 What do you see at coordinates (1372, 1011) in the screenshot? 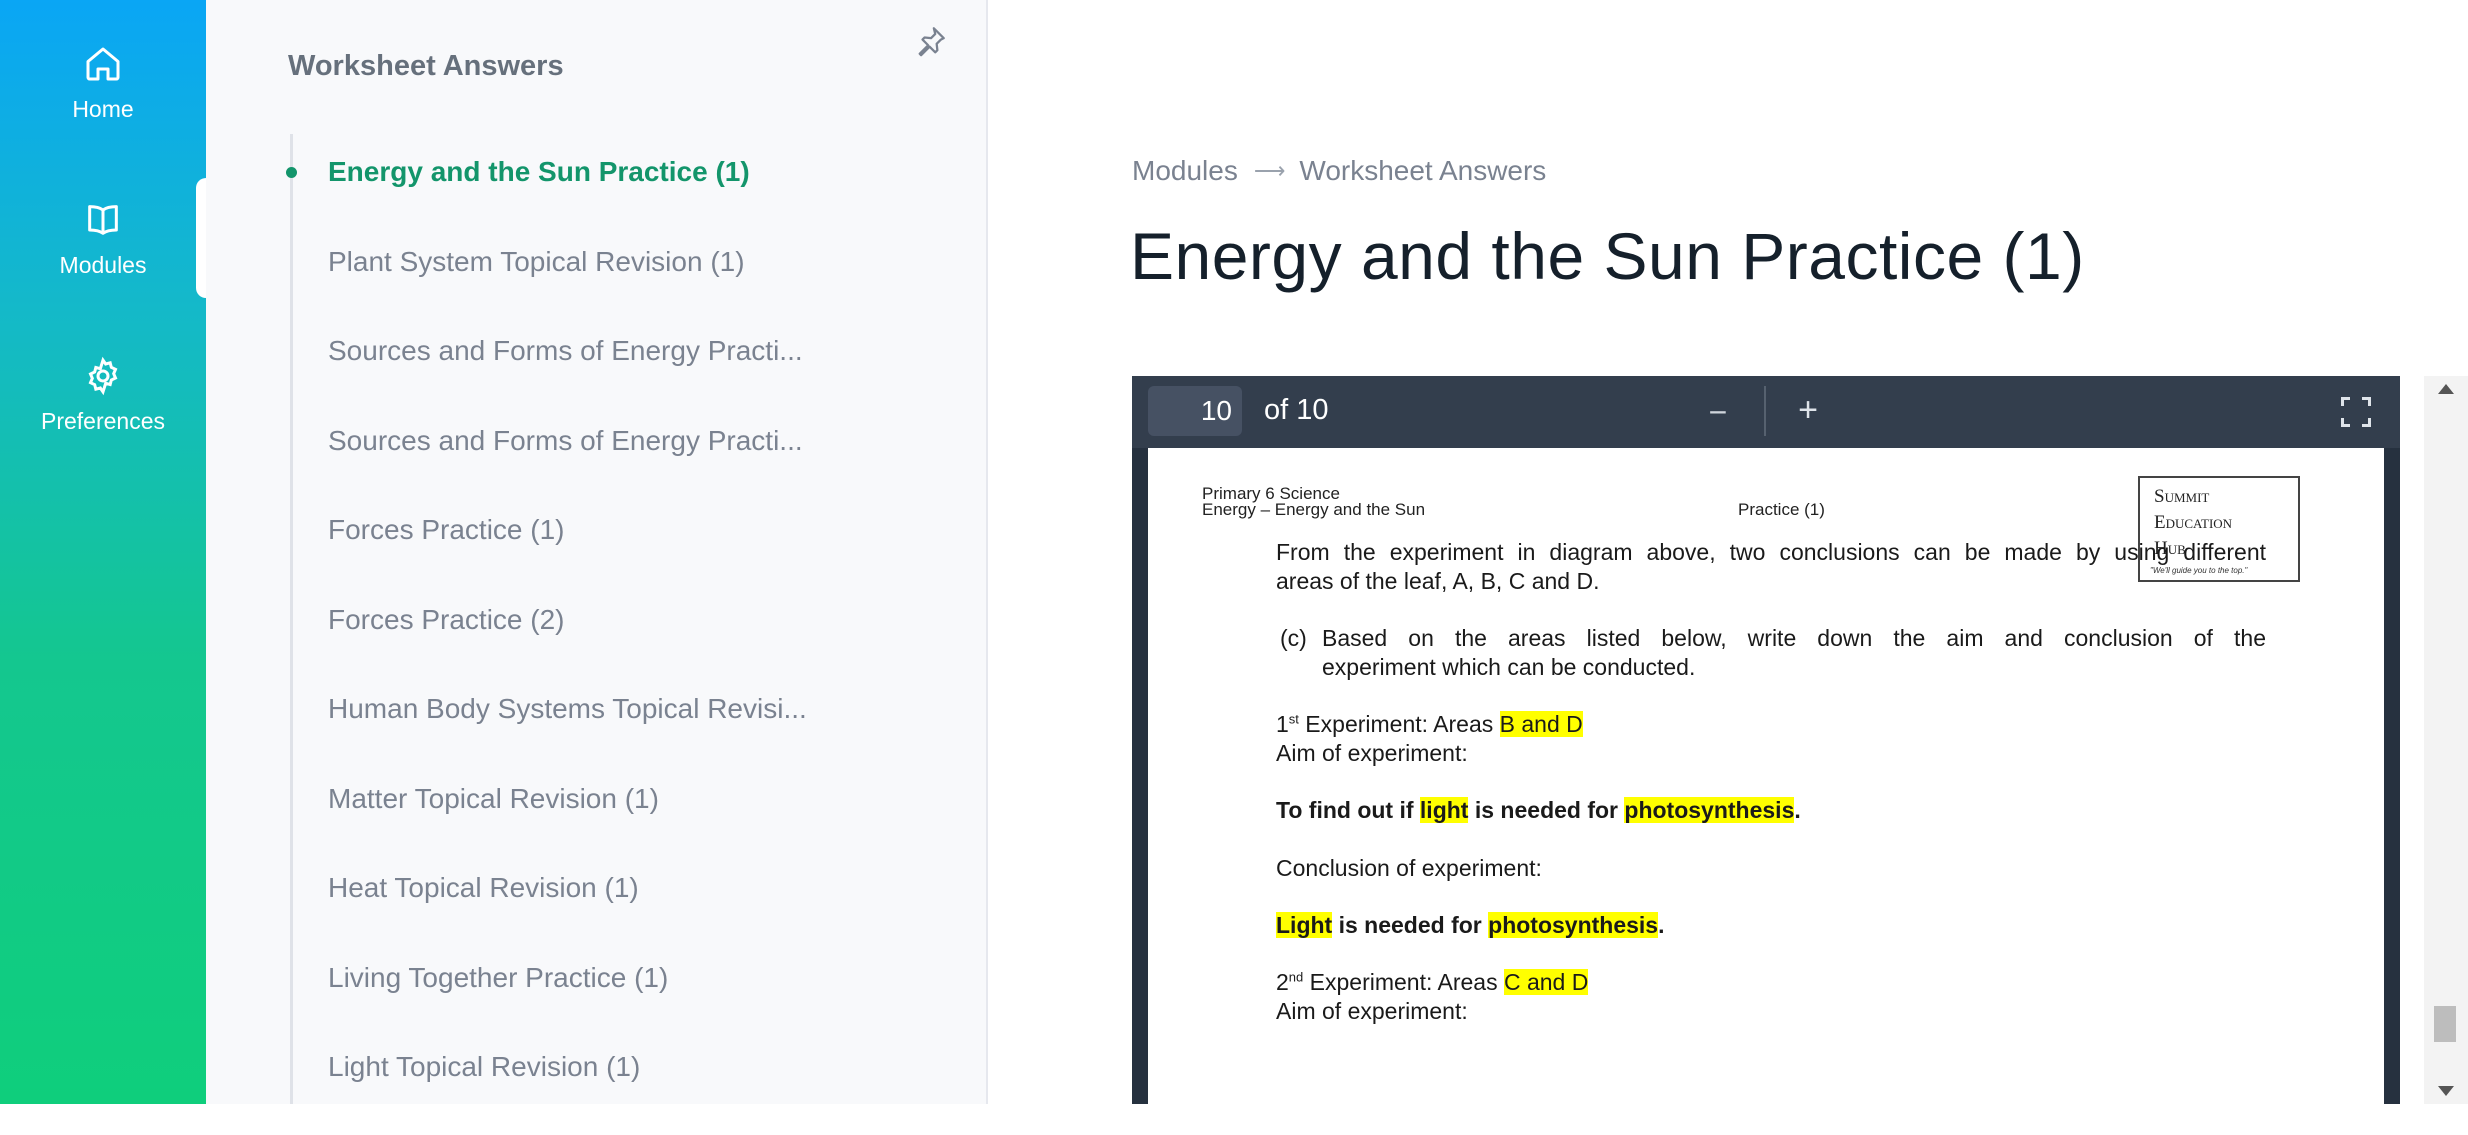
I see `aim-label-2: Aim of experiment:` at bounding box center [1372, 1011].